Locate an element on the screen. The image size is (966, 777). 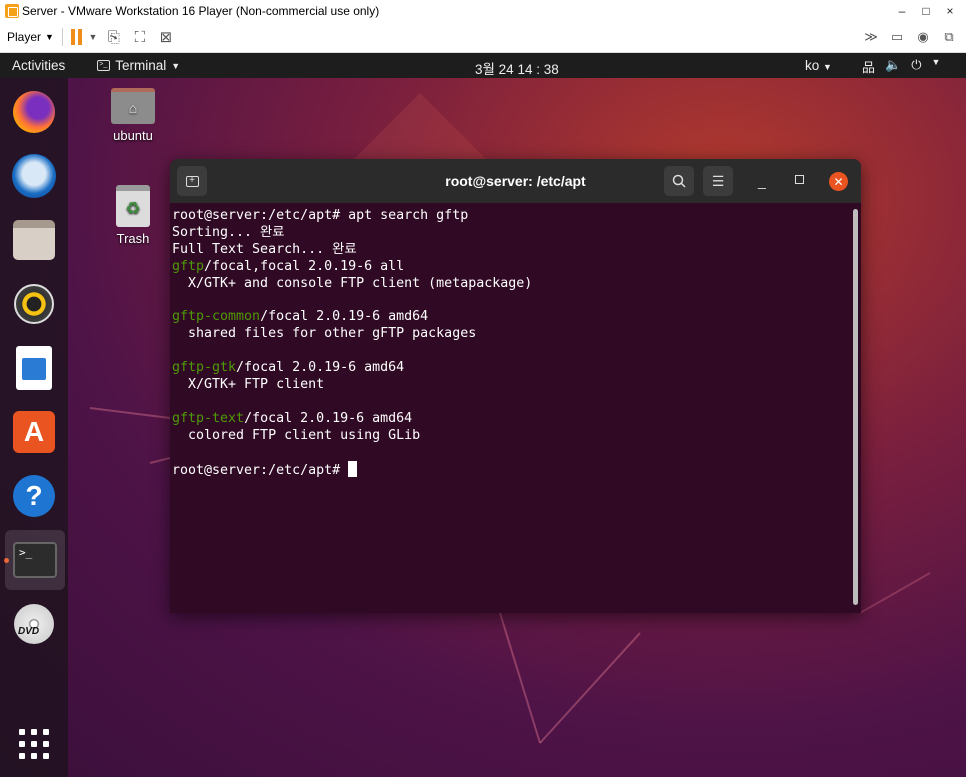
search-button is located at coordinates (679, 181).